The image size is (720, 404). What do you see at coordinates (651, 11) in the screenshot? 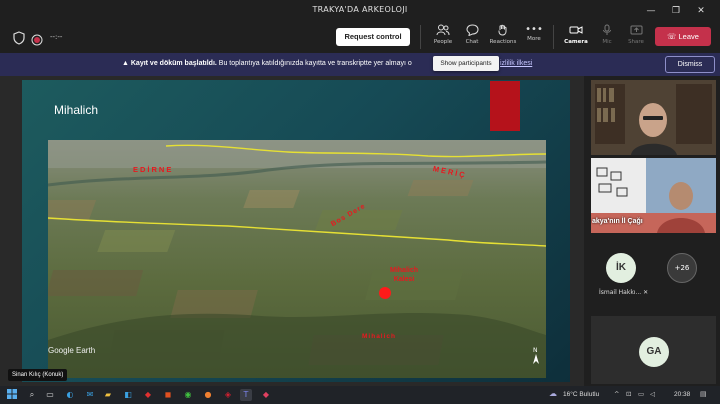
I see `minimize-button: —` at bounding box center [651, 11].